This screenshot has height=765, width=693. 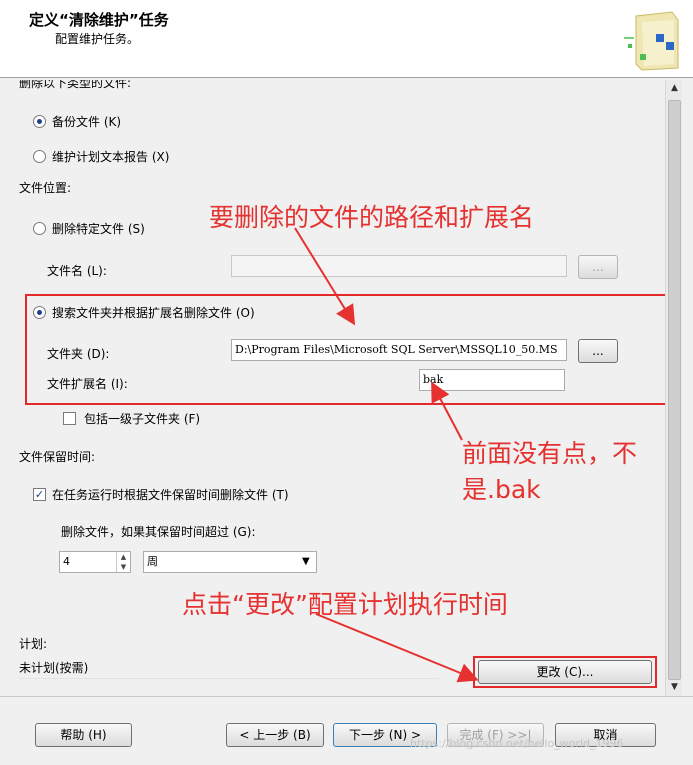 I want to click on annotation-change-note: 点击“更改”配置计划执行时间, so click(x=345, y=604).